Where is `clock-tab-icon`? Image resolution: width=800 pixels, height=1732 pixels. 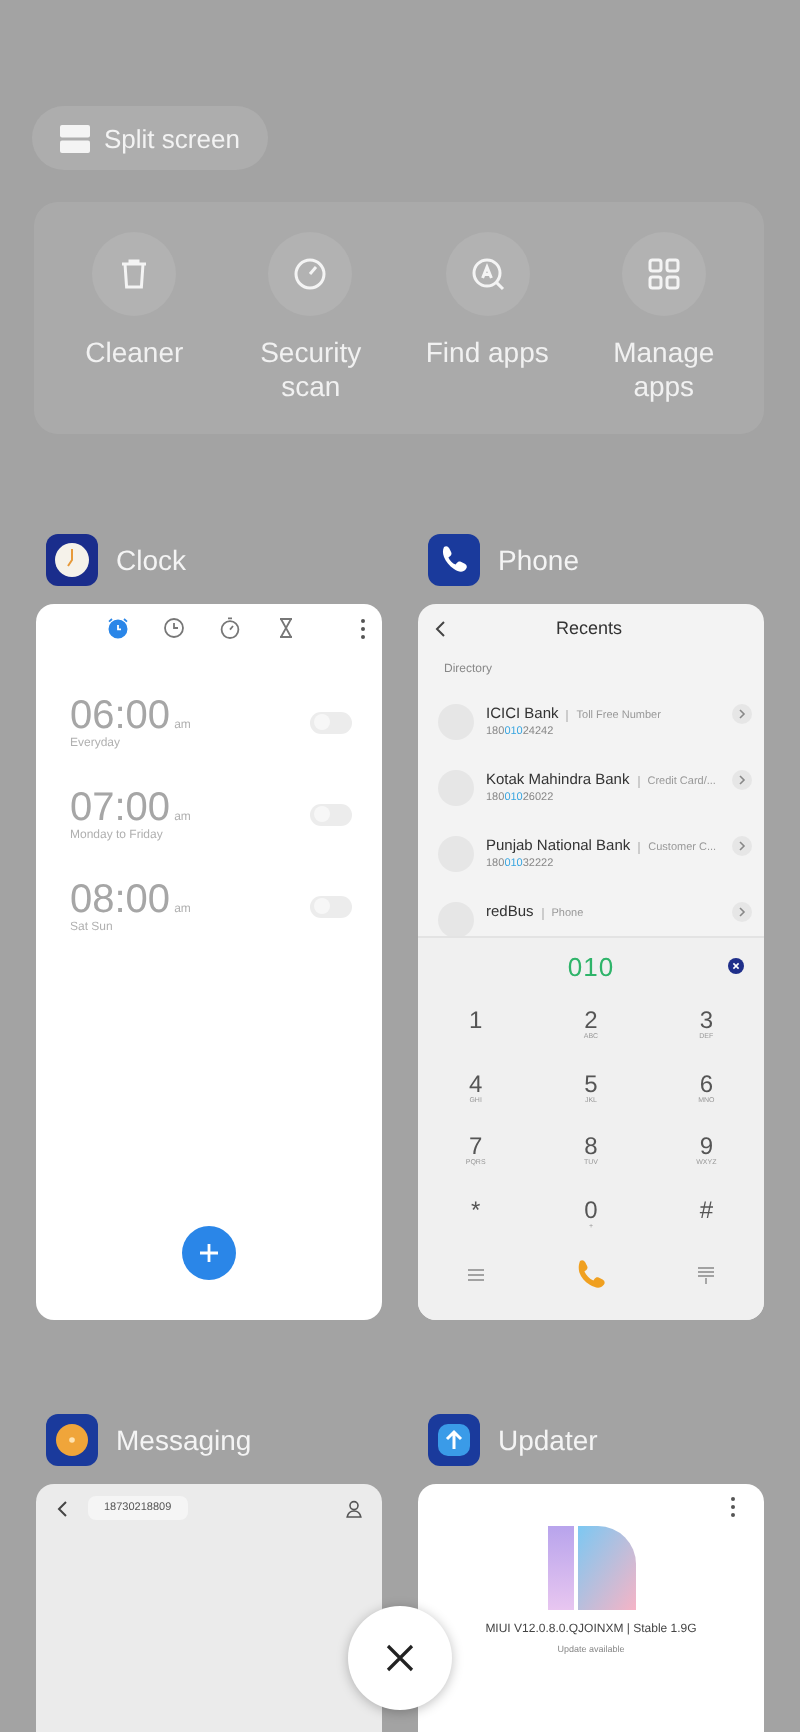
clock-tab-icon is located at coordinates (174, 628).